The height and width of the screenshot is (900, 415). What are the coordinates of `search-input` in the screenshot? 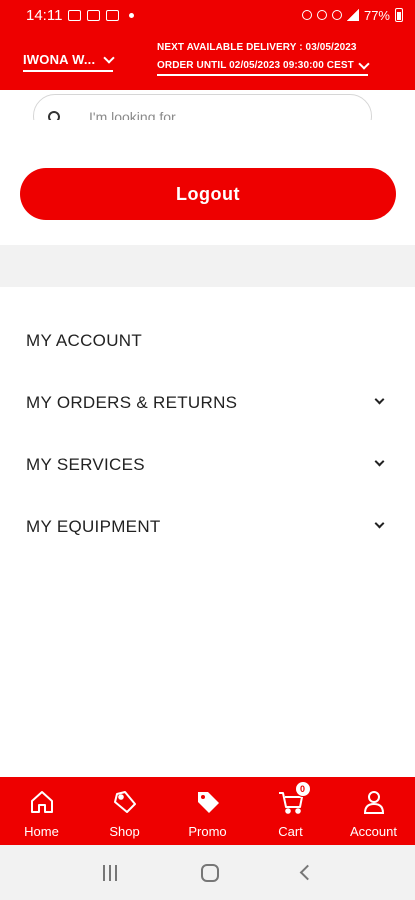 It's located at (219, 114).